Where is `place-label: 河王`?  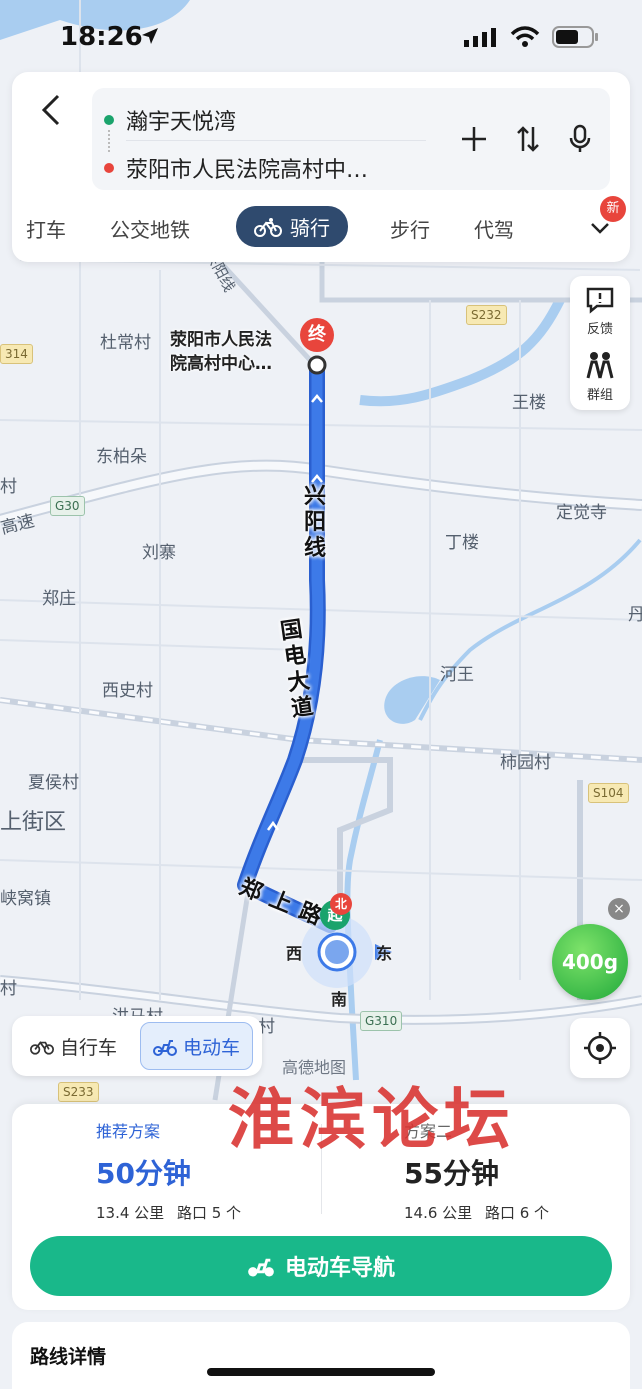 place-label: 河王 is located at coordinates (457, 675).